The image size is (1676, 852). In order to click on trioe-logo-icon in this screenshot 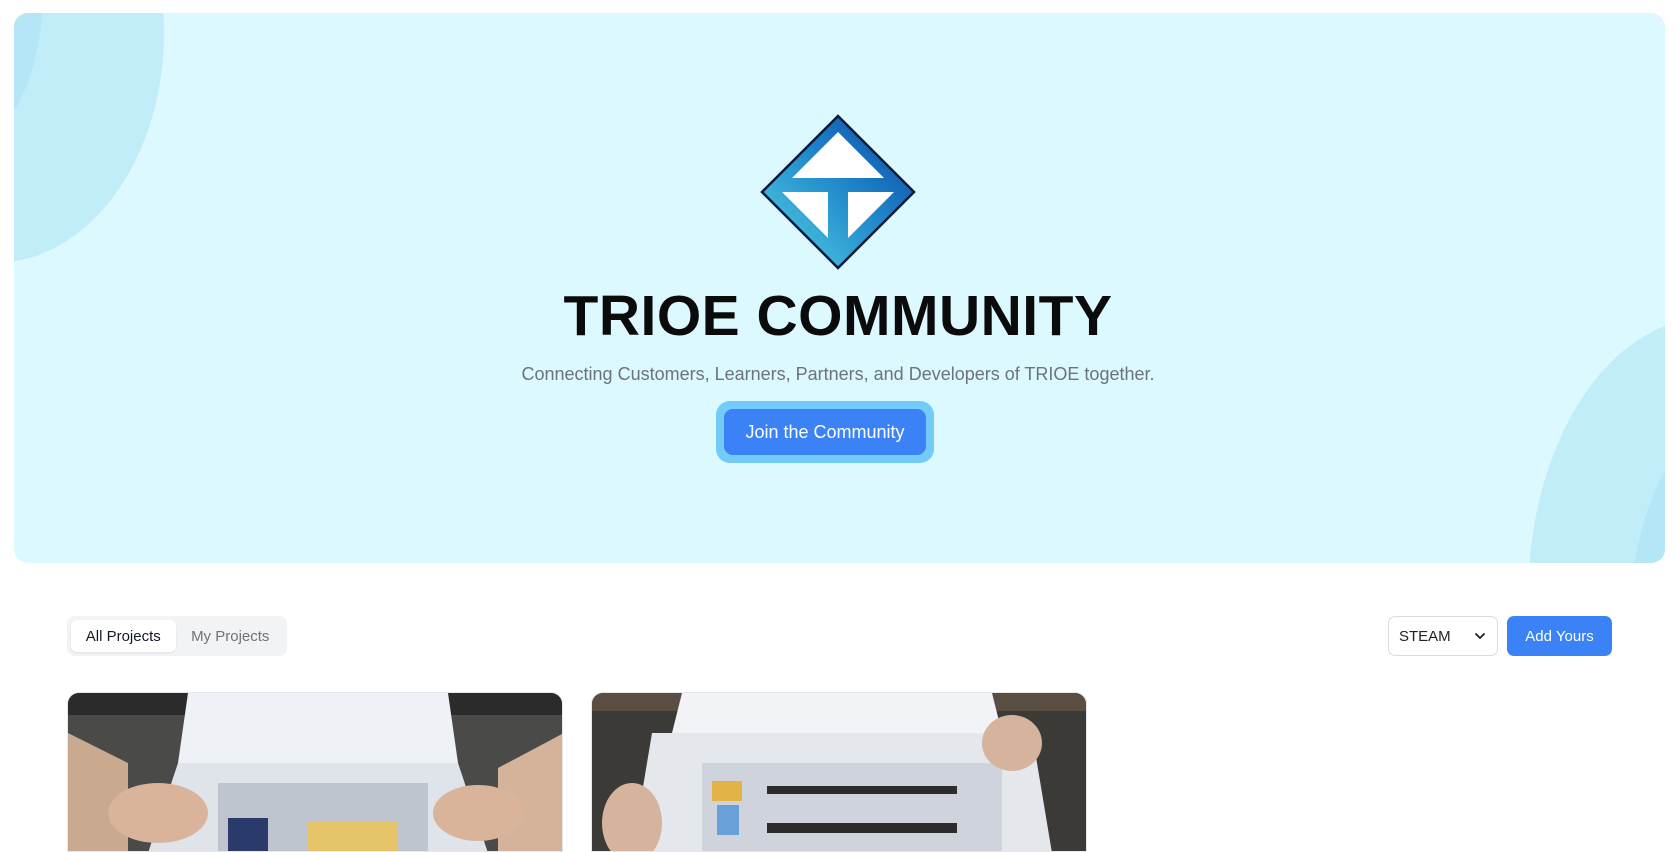, I will do `click(838, 192)`.